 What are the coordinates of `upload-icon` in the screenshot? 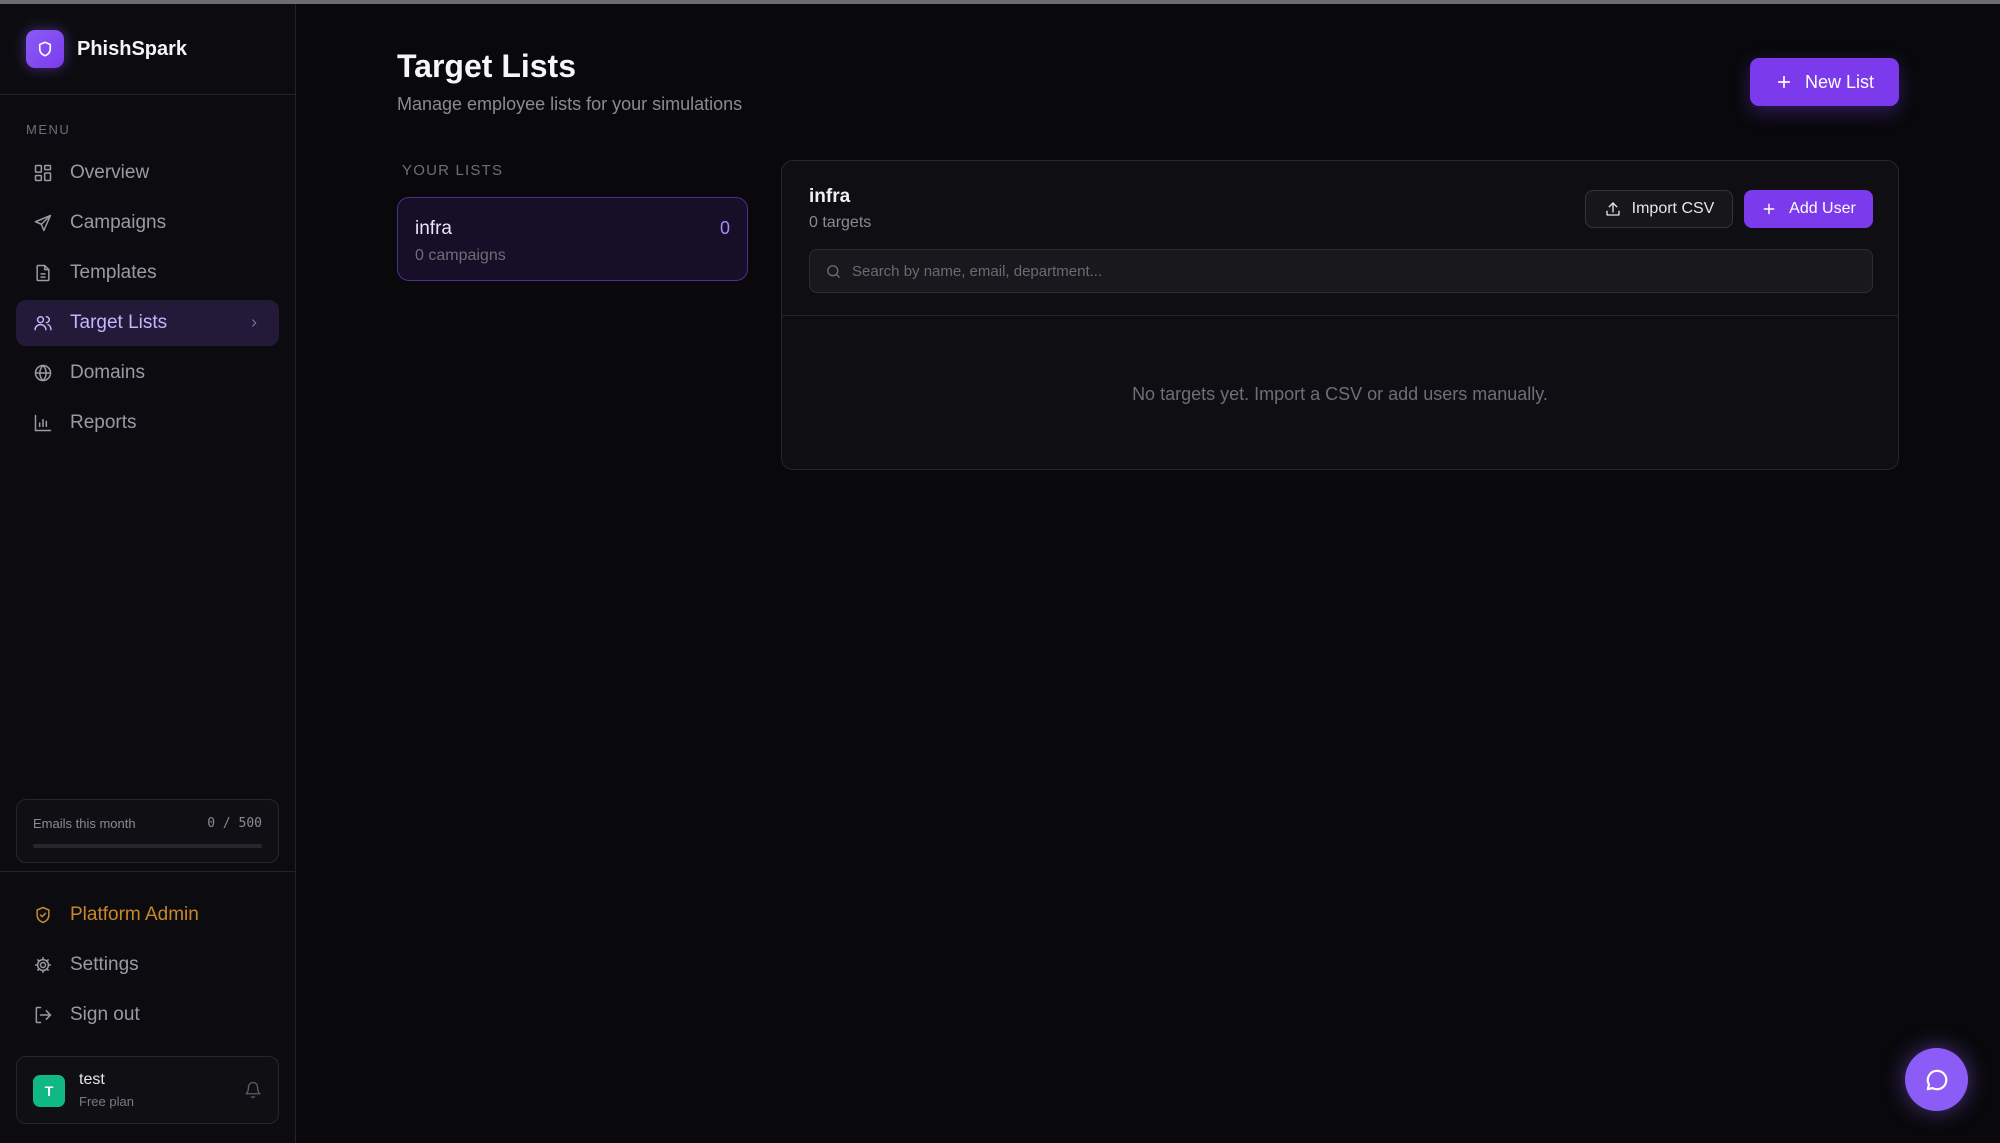 It's located at (1613, 209).